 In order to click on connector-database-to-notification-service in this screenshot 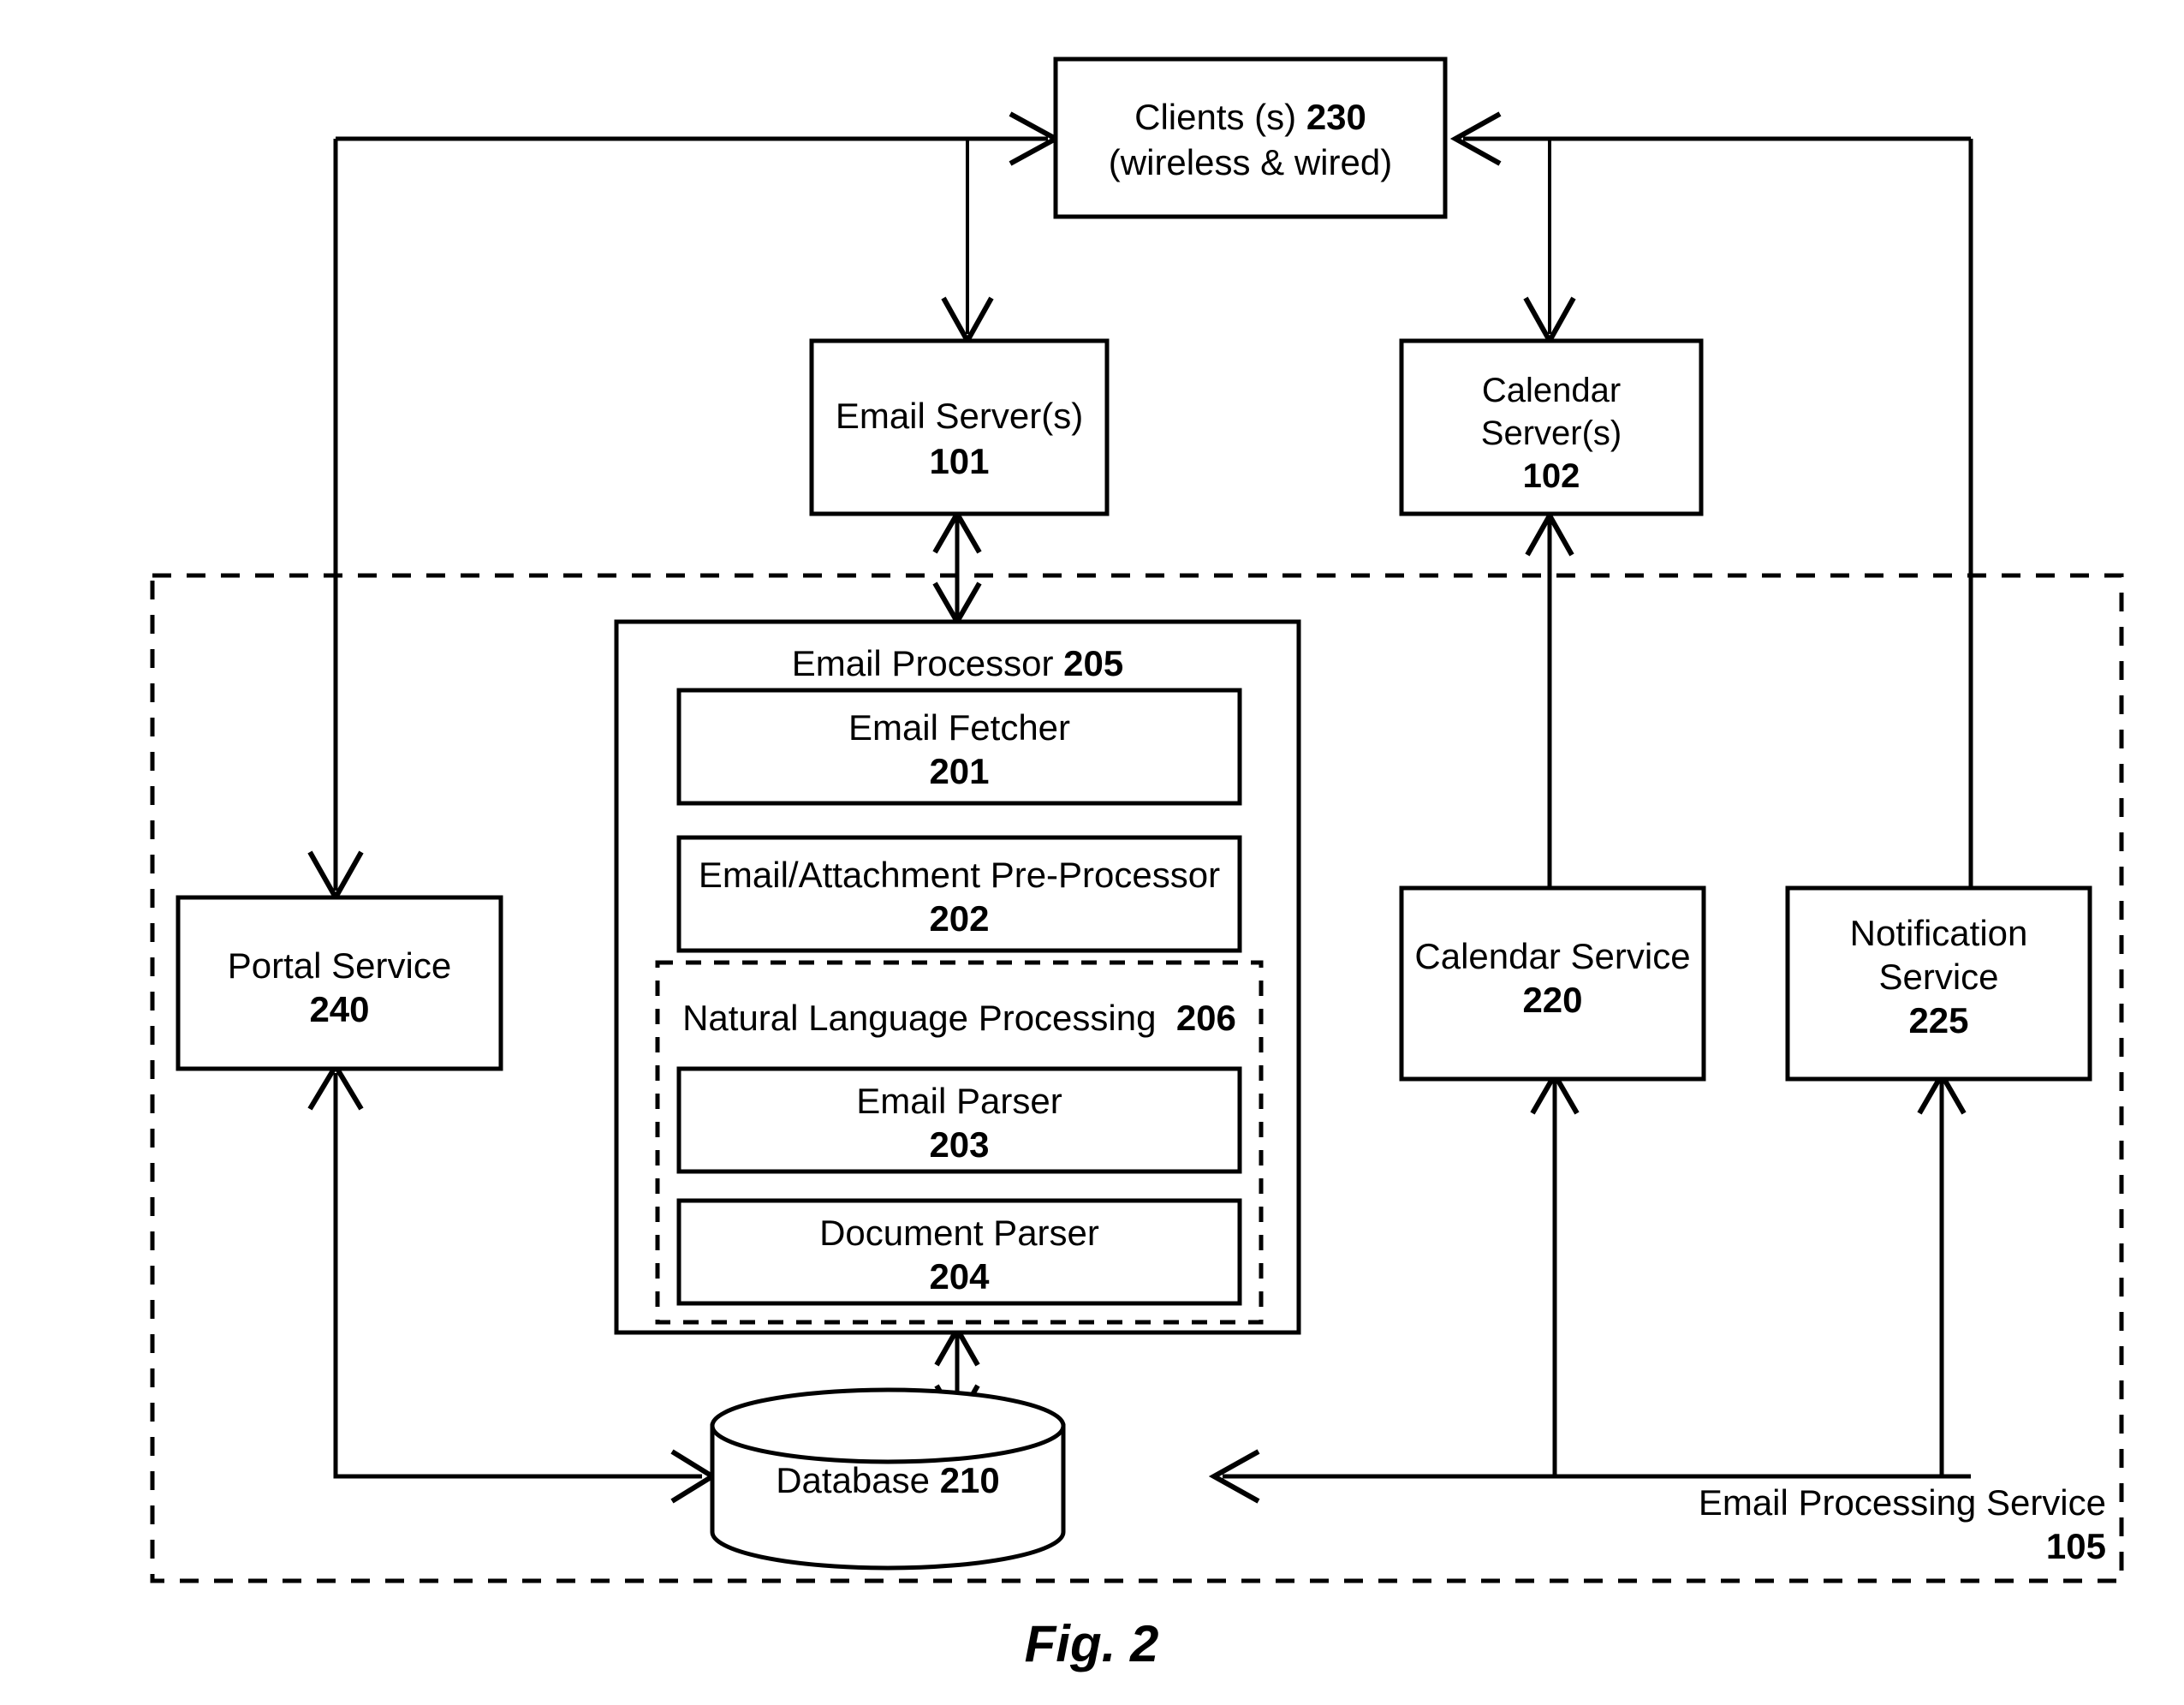, I will do `click(1942, 1273)`.